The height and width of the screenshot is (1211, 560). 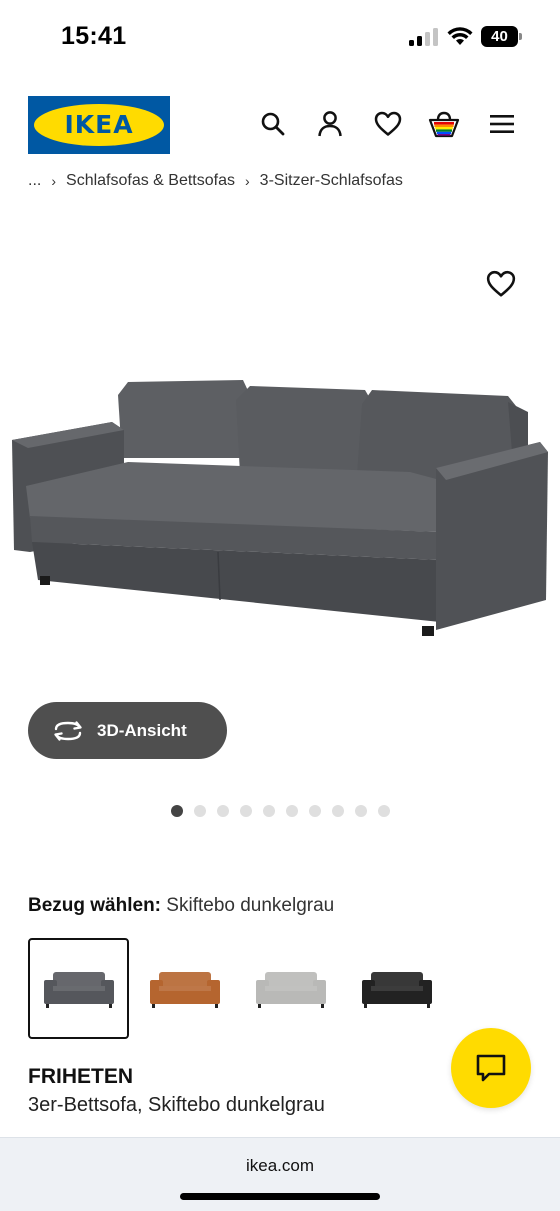 I want to click on cover-label: Bezug wählen:, so click(x=95, y=905).